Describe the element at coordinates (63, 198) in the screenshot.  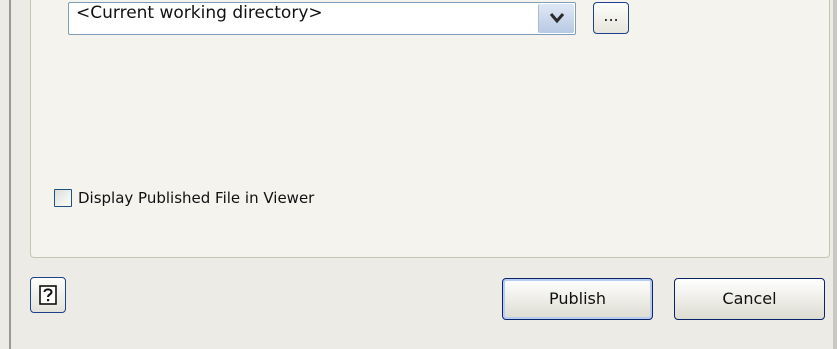
I see `display-in-viewer-checkbox` at that location.